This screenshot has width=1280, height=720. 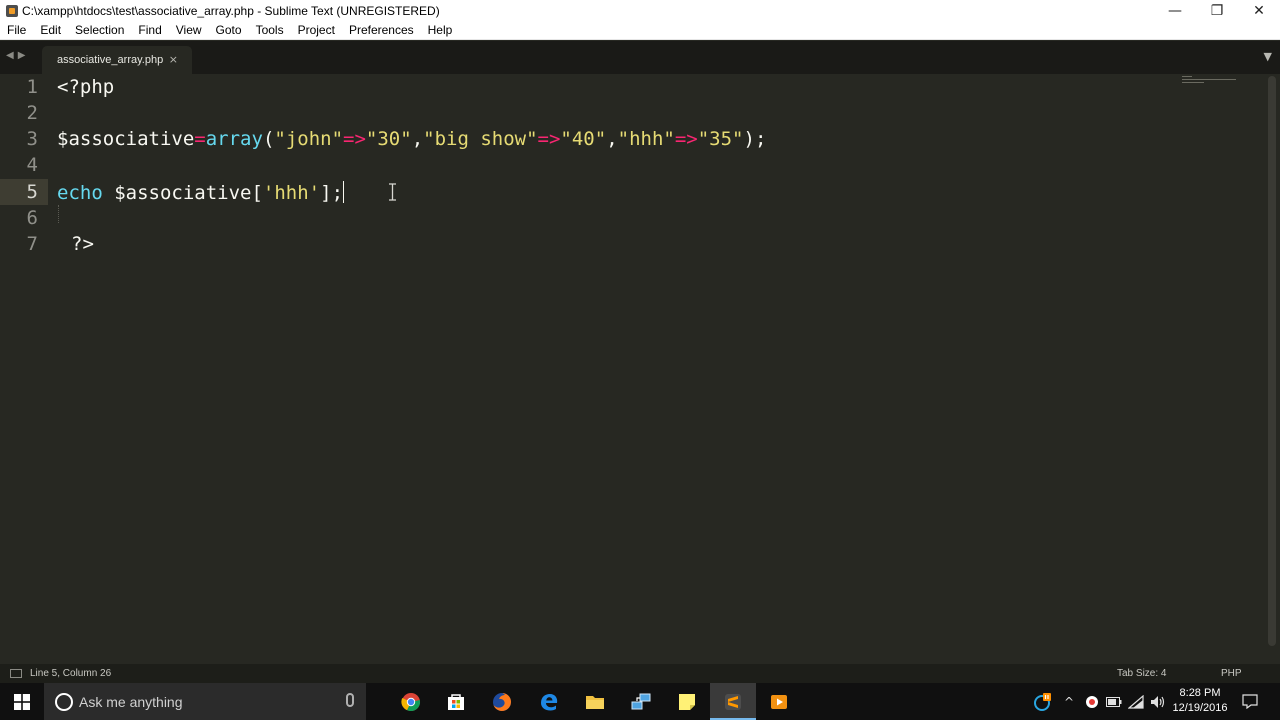 What do you see at coordinates (1259, 10) in the screenshot?
I see `close-button: ✕` at bounding box center [1259, 10].